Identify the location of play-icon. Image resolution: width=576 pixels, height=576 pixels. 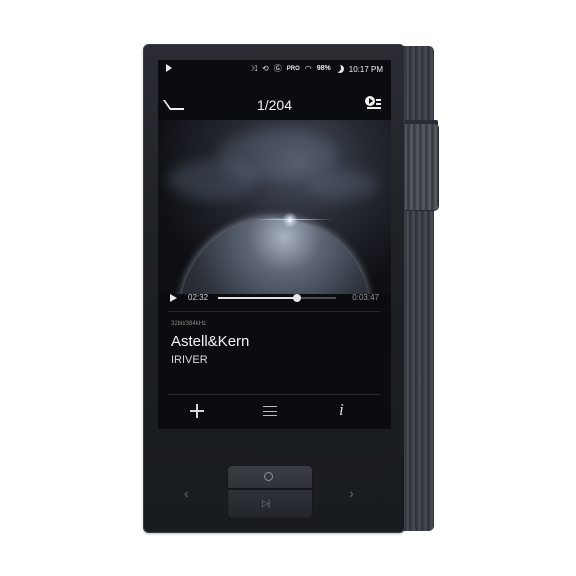
(173, 298).